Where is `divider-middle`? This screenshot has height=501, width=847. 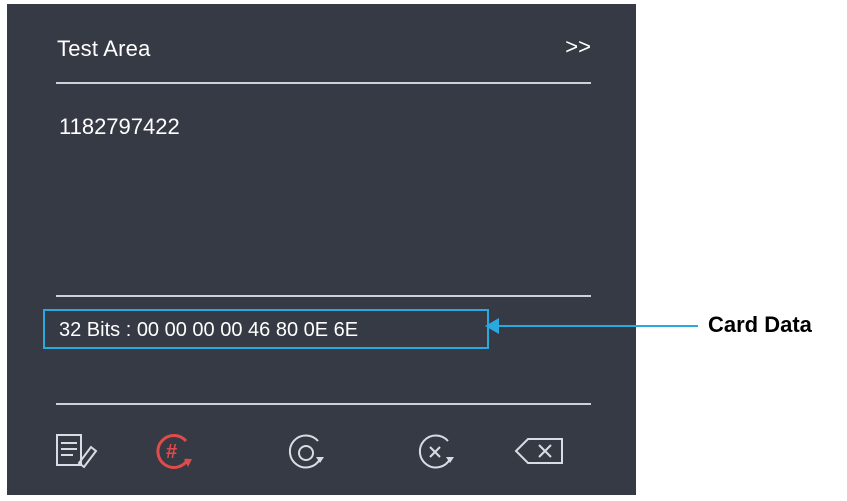 divider-middle is located at coordinates (323, 296).